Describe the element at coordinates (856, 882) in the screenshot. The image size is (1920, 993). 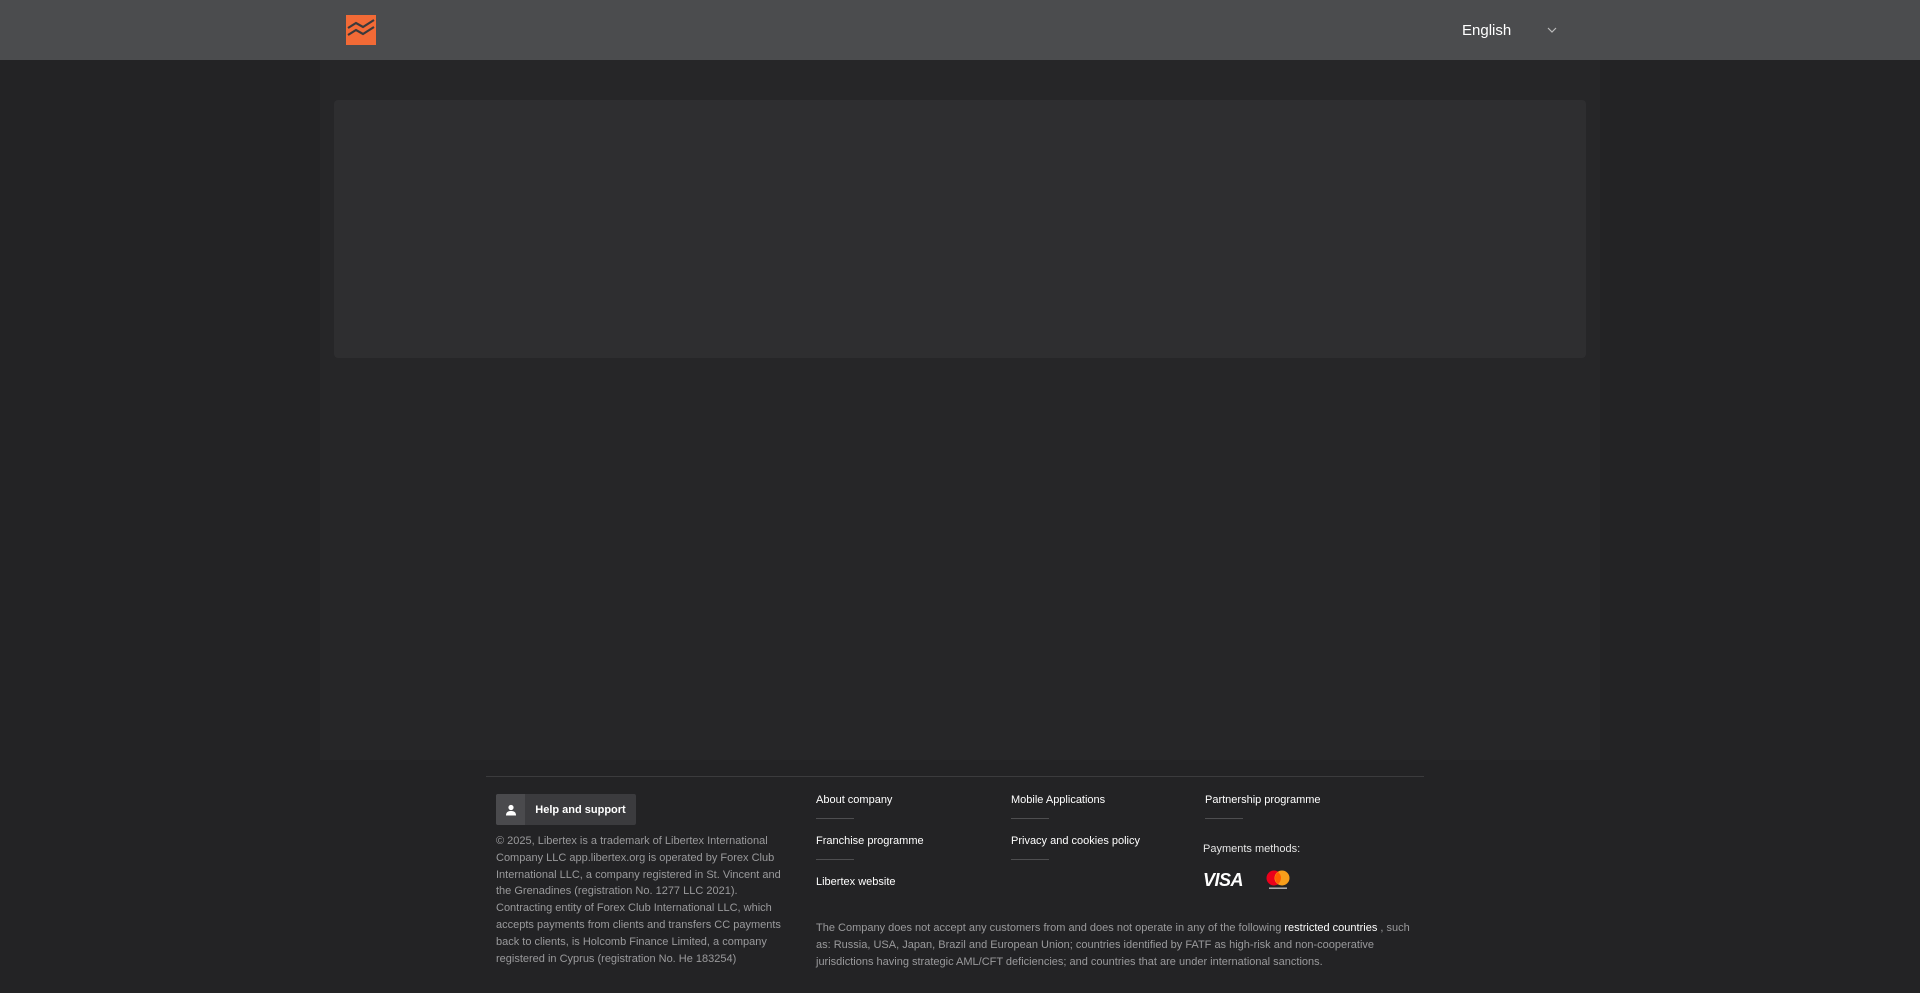
I see `libertex-website-link: Libertex website` at that location.